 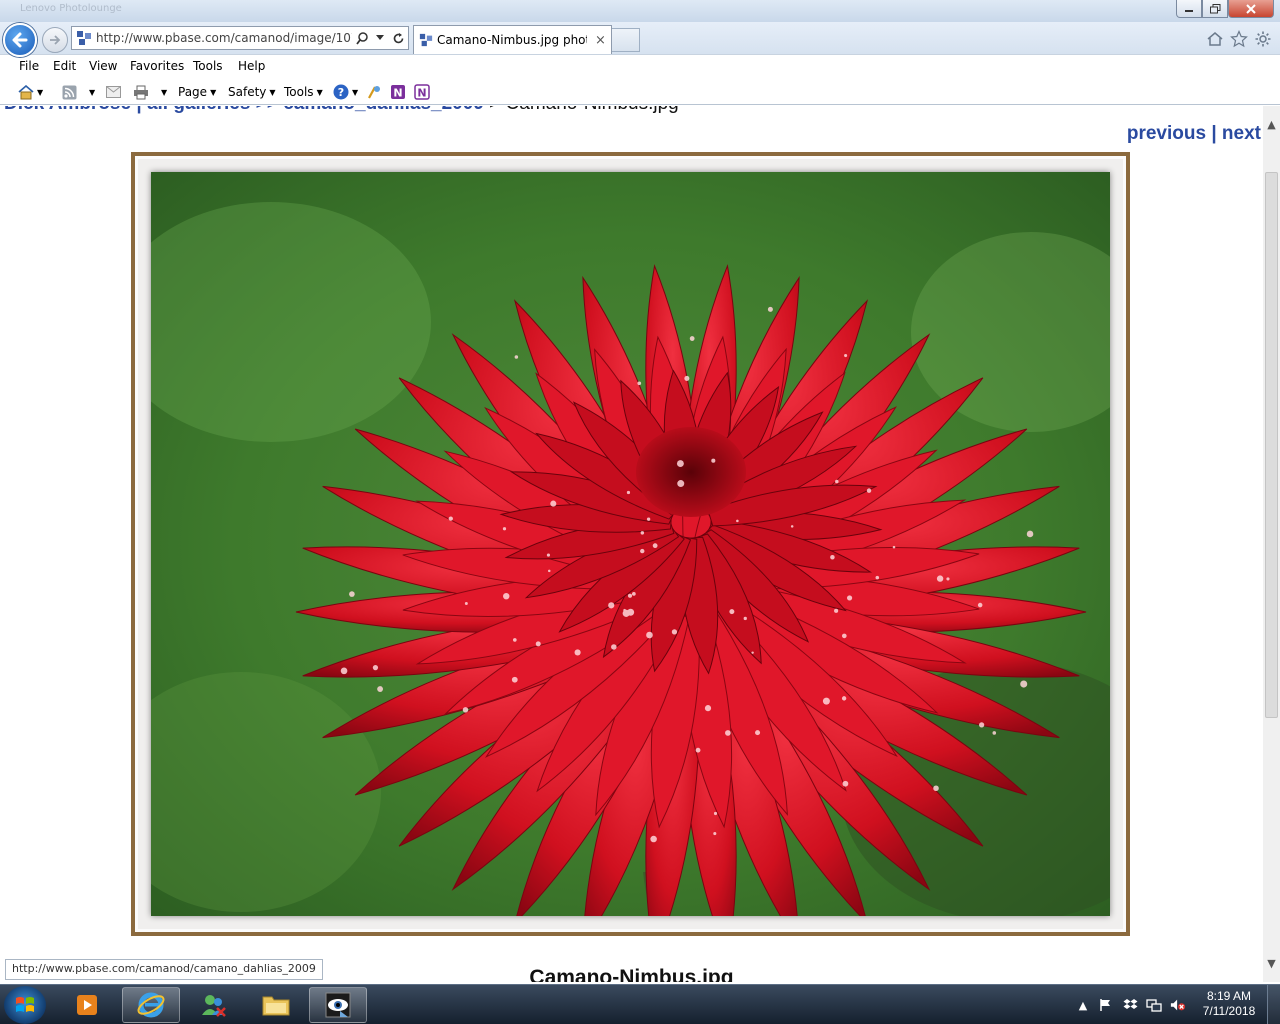 I want to click on help-dropdown-button: ? ▼, so click(x=345, y=92).